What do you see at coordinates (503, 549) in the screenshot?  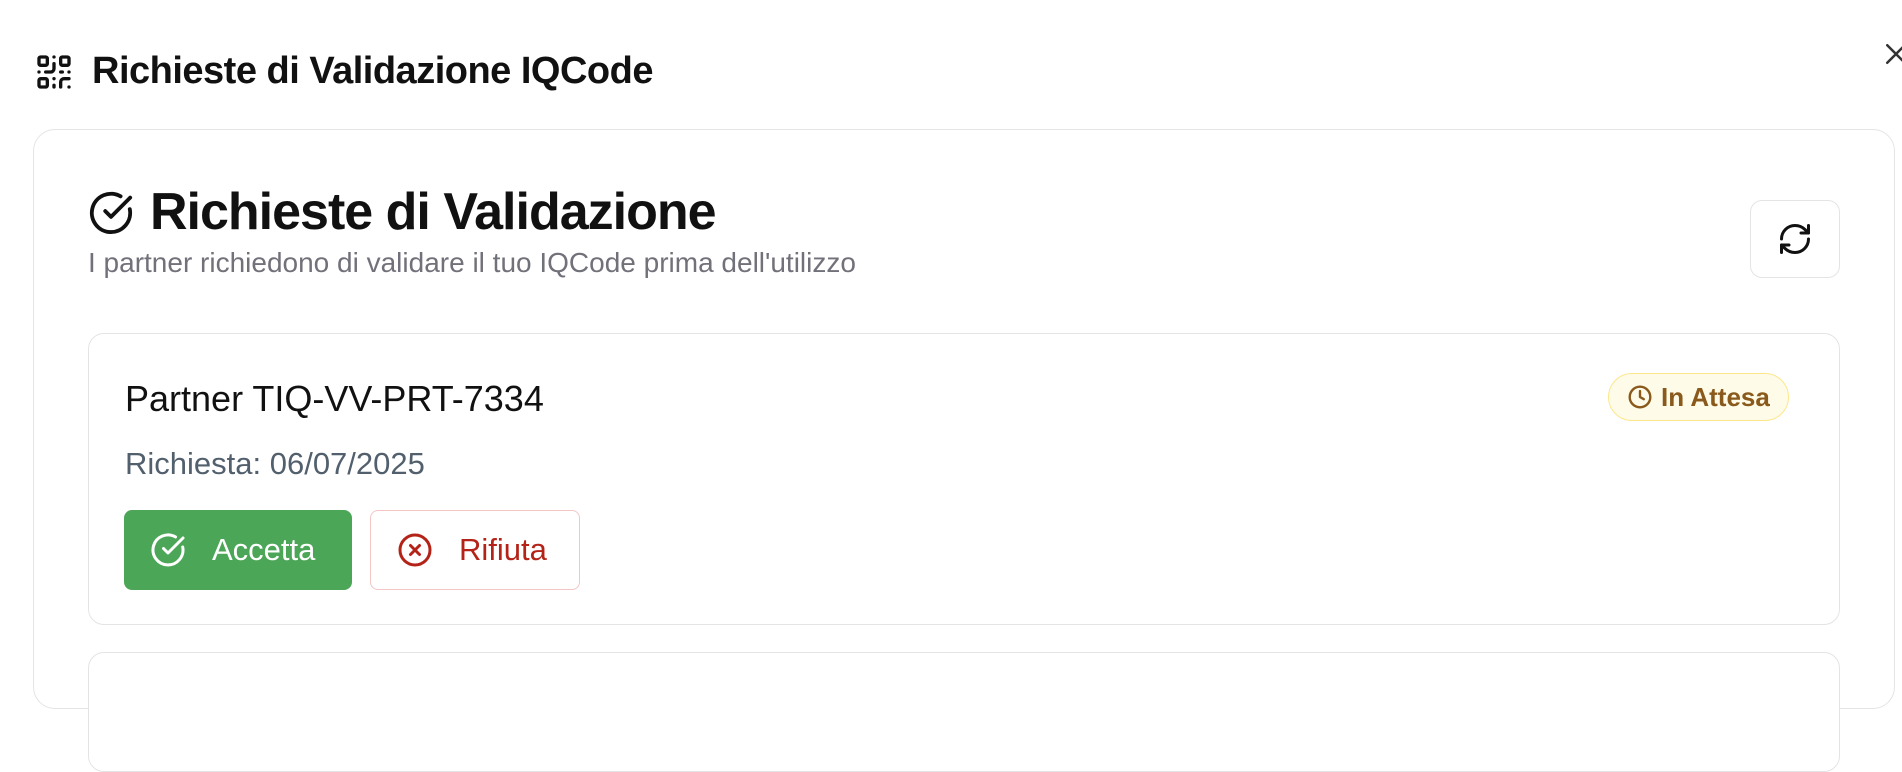 I see `reject-label: Rifiuta` at bounding box center [503, 549].